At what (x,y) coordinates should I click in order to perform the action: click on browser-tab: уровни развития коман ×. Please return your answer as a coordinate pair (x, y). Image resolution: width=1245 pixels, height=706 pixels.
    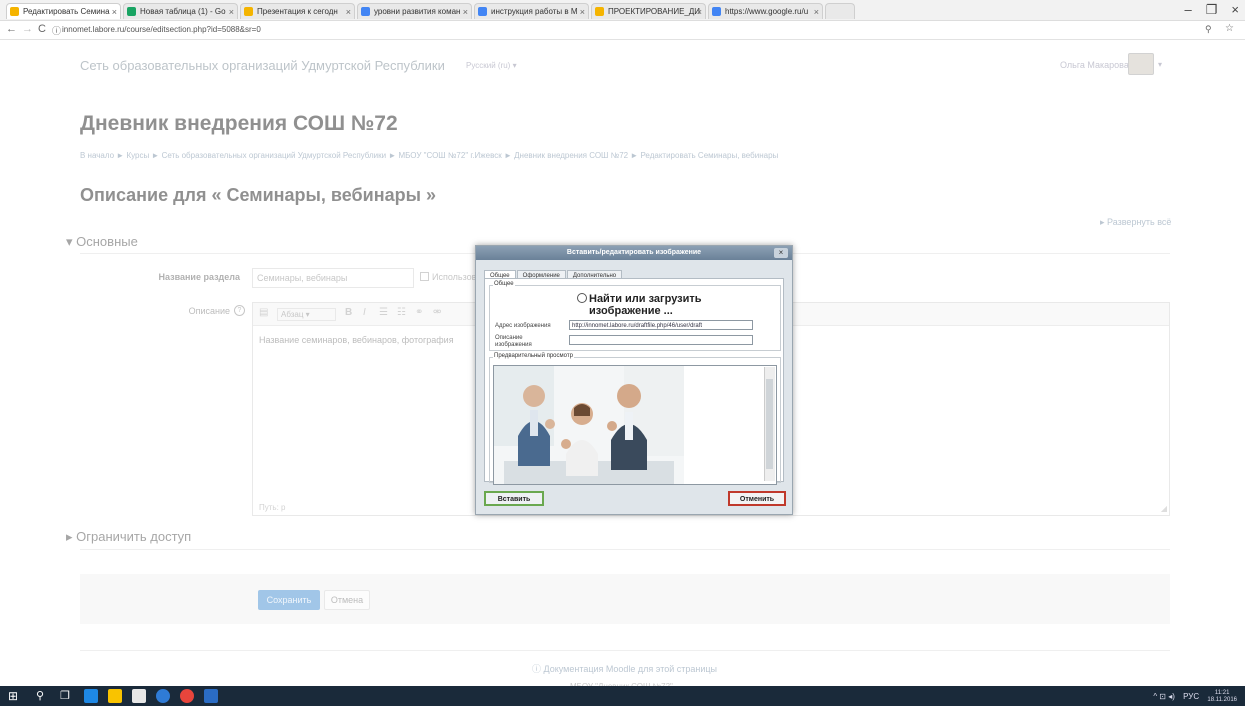
    Looking at the image, I should click on (414, 11).